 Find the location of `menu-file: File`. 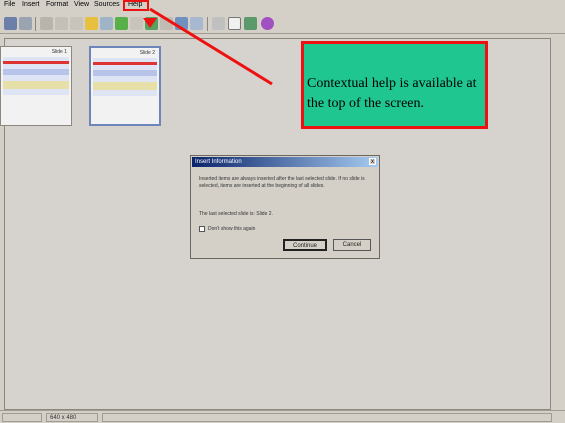

menu-file: File is located at coordinates (9, 4).